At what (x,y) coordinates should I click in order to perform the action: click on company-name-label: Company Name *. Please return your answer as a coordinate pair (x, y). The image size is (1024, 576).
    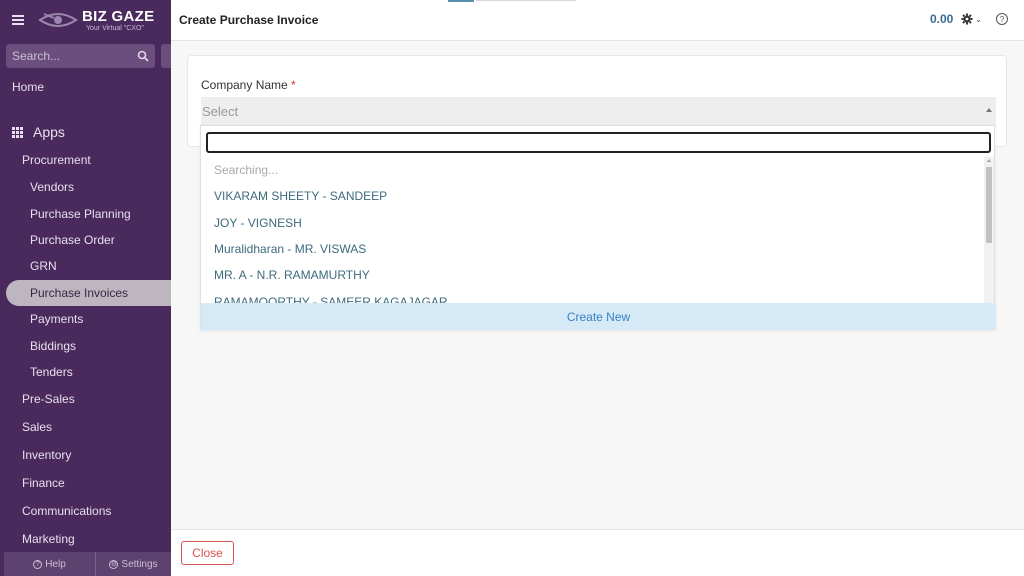
    Looking at the image, I should click on (248, 85).